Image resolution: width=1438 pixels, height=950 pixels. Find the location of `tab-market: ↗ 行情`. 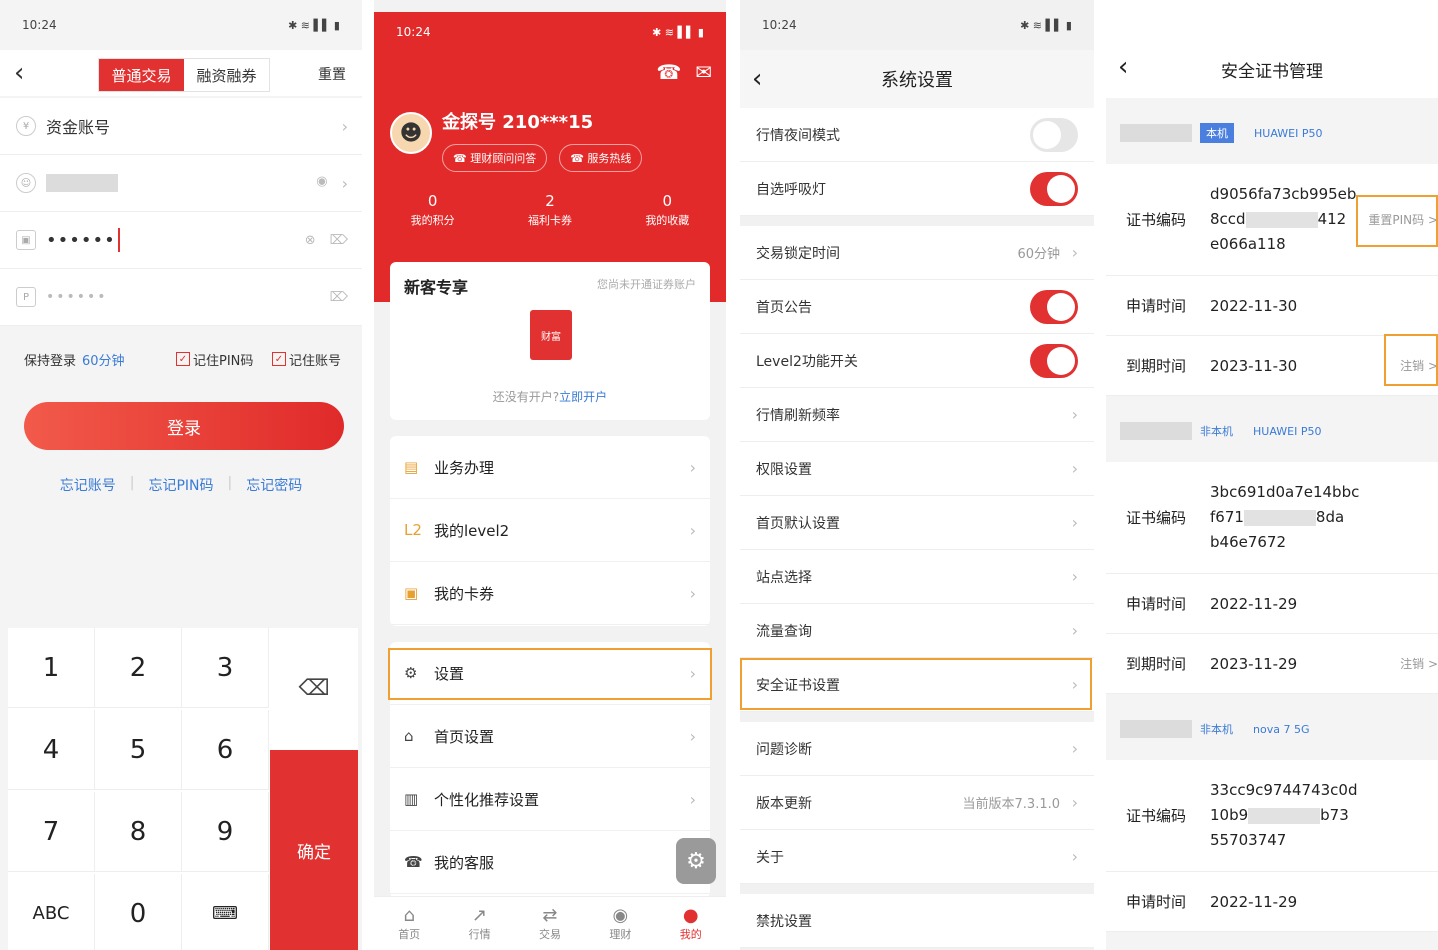

tab-market: ↗ 行情 is located at coordinates (480, 923).